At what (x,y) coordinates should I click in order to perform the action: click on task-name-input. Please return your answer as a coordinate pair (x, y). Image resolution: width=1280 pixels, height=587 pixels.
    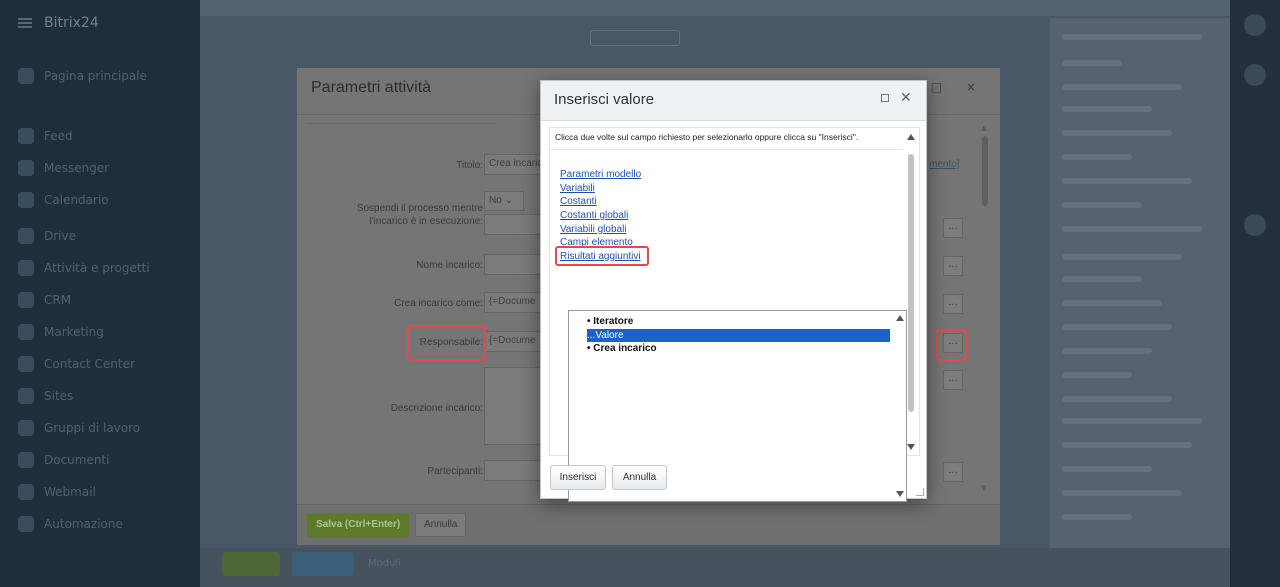
    Looking at the image, I should click on (514, 264).